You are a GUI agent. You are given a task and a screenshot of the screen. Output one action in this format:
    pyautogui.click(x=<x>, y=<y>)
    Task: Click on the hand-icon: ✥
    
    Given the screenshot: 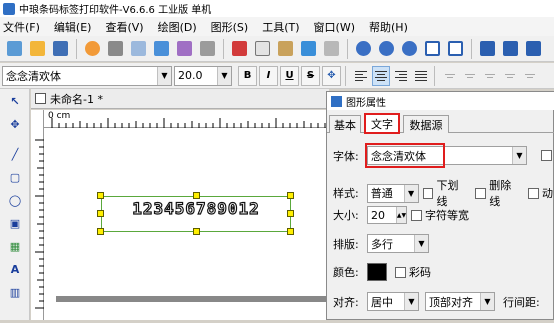 What is the action you would take?
    pyautogui.click(x=15, y=124)
    